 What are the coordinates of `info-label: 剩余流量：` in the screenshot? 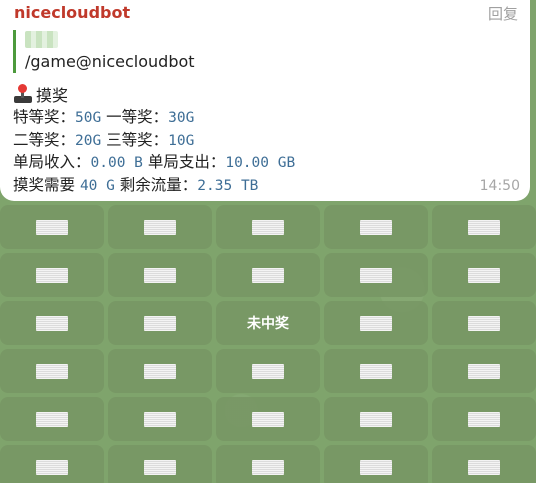 It's located at (156, 185).